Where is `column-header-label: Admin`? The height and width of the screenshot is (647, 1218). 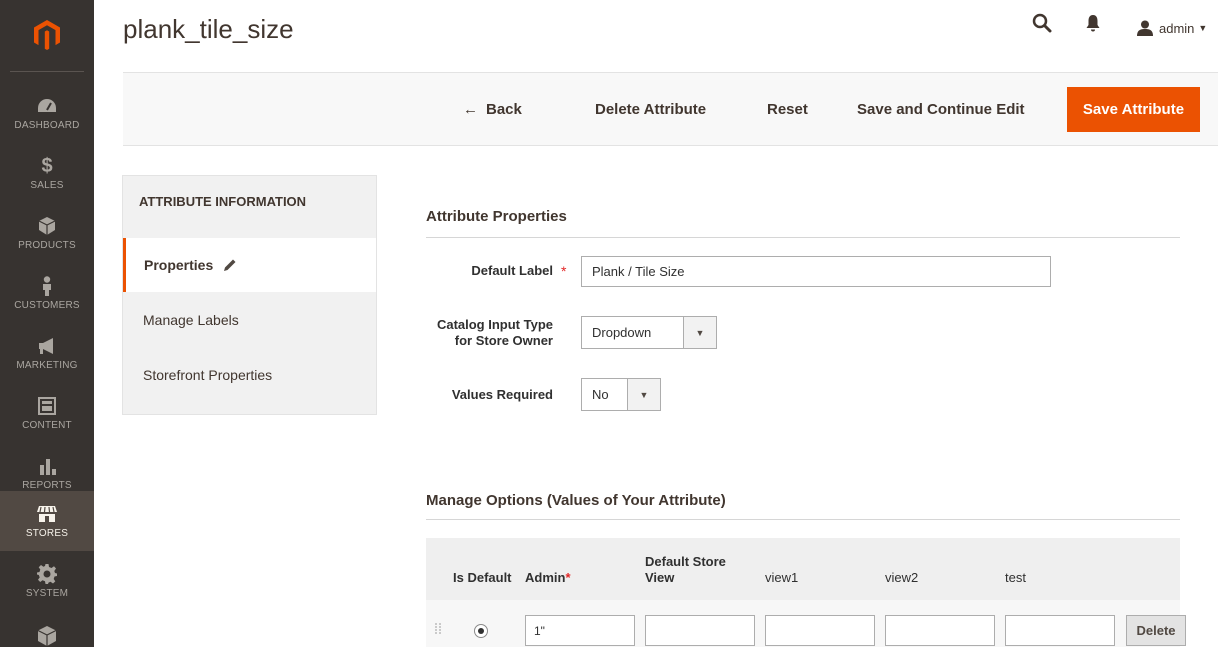
column-header-label: Admin is located at coordinates (545, 577).